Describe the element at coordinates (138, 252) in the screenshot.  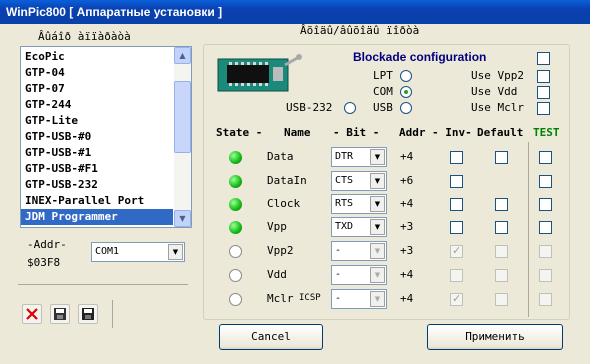
I see `port-combo: COM1 ▼` at that location.